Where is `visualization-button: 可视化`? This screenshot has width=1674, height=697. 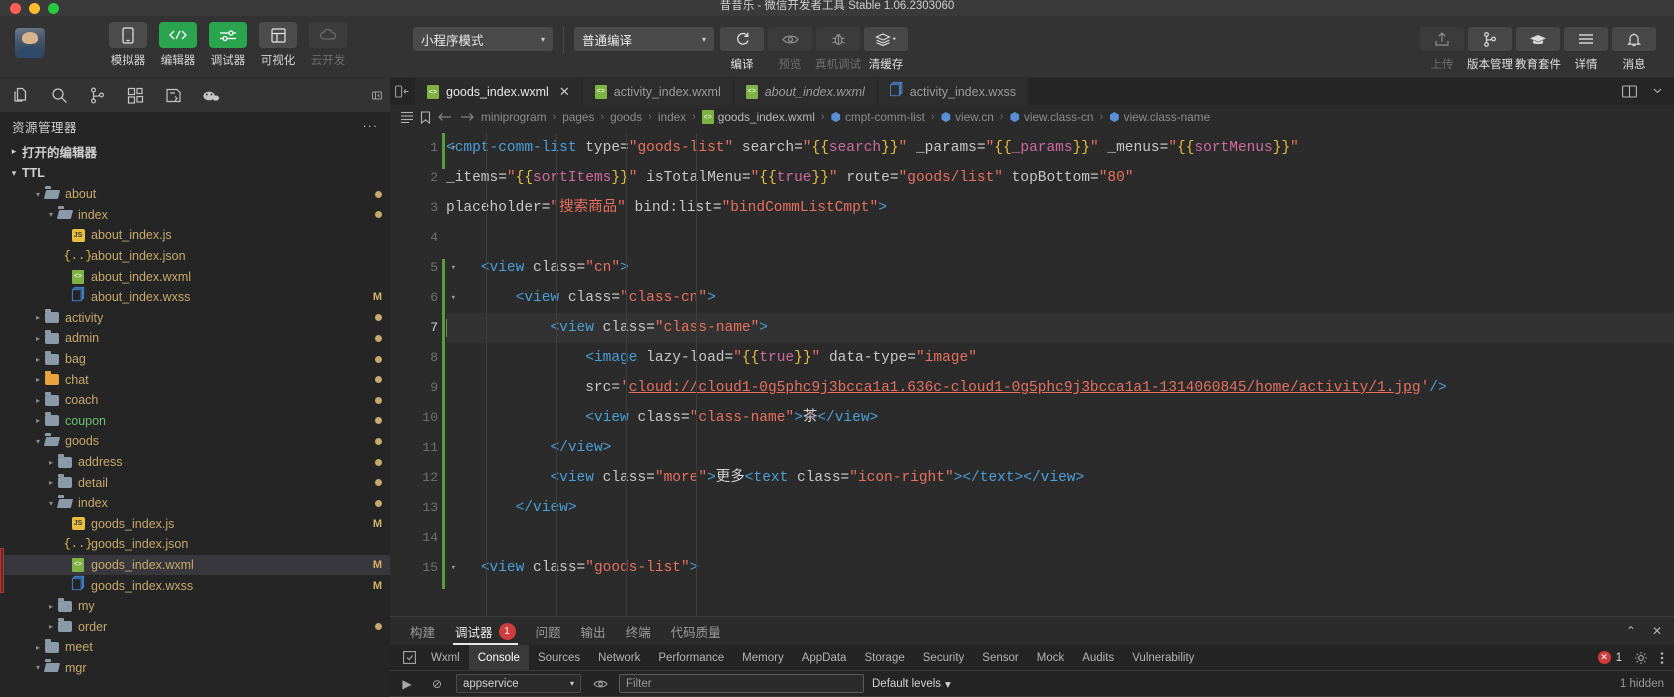 visualization-button: 可视化 is located at coordinates (278, 45).